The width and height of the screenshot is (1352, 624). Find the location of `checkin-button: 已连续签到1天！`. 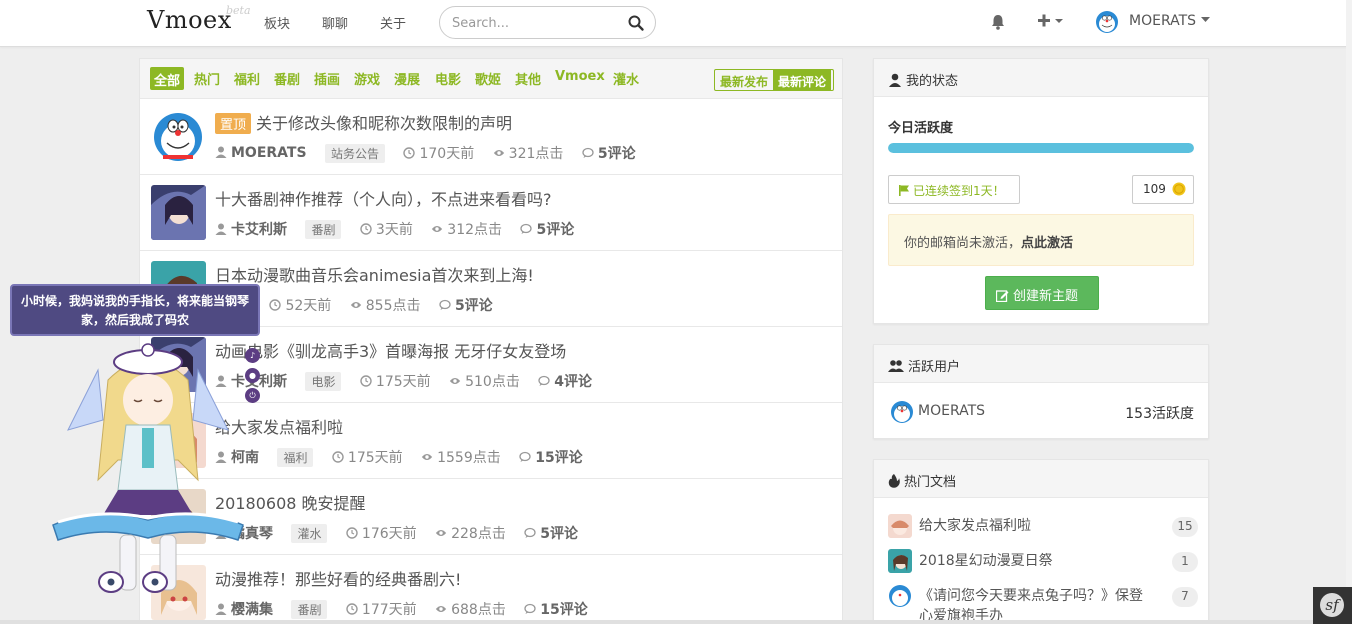

checkin-button: 已连续签到1天！ is located at coordinates (954, 189).